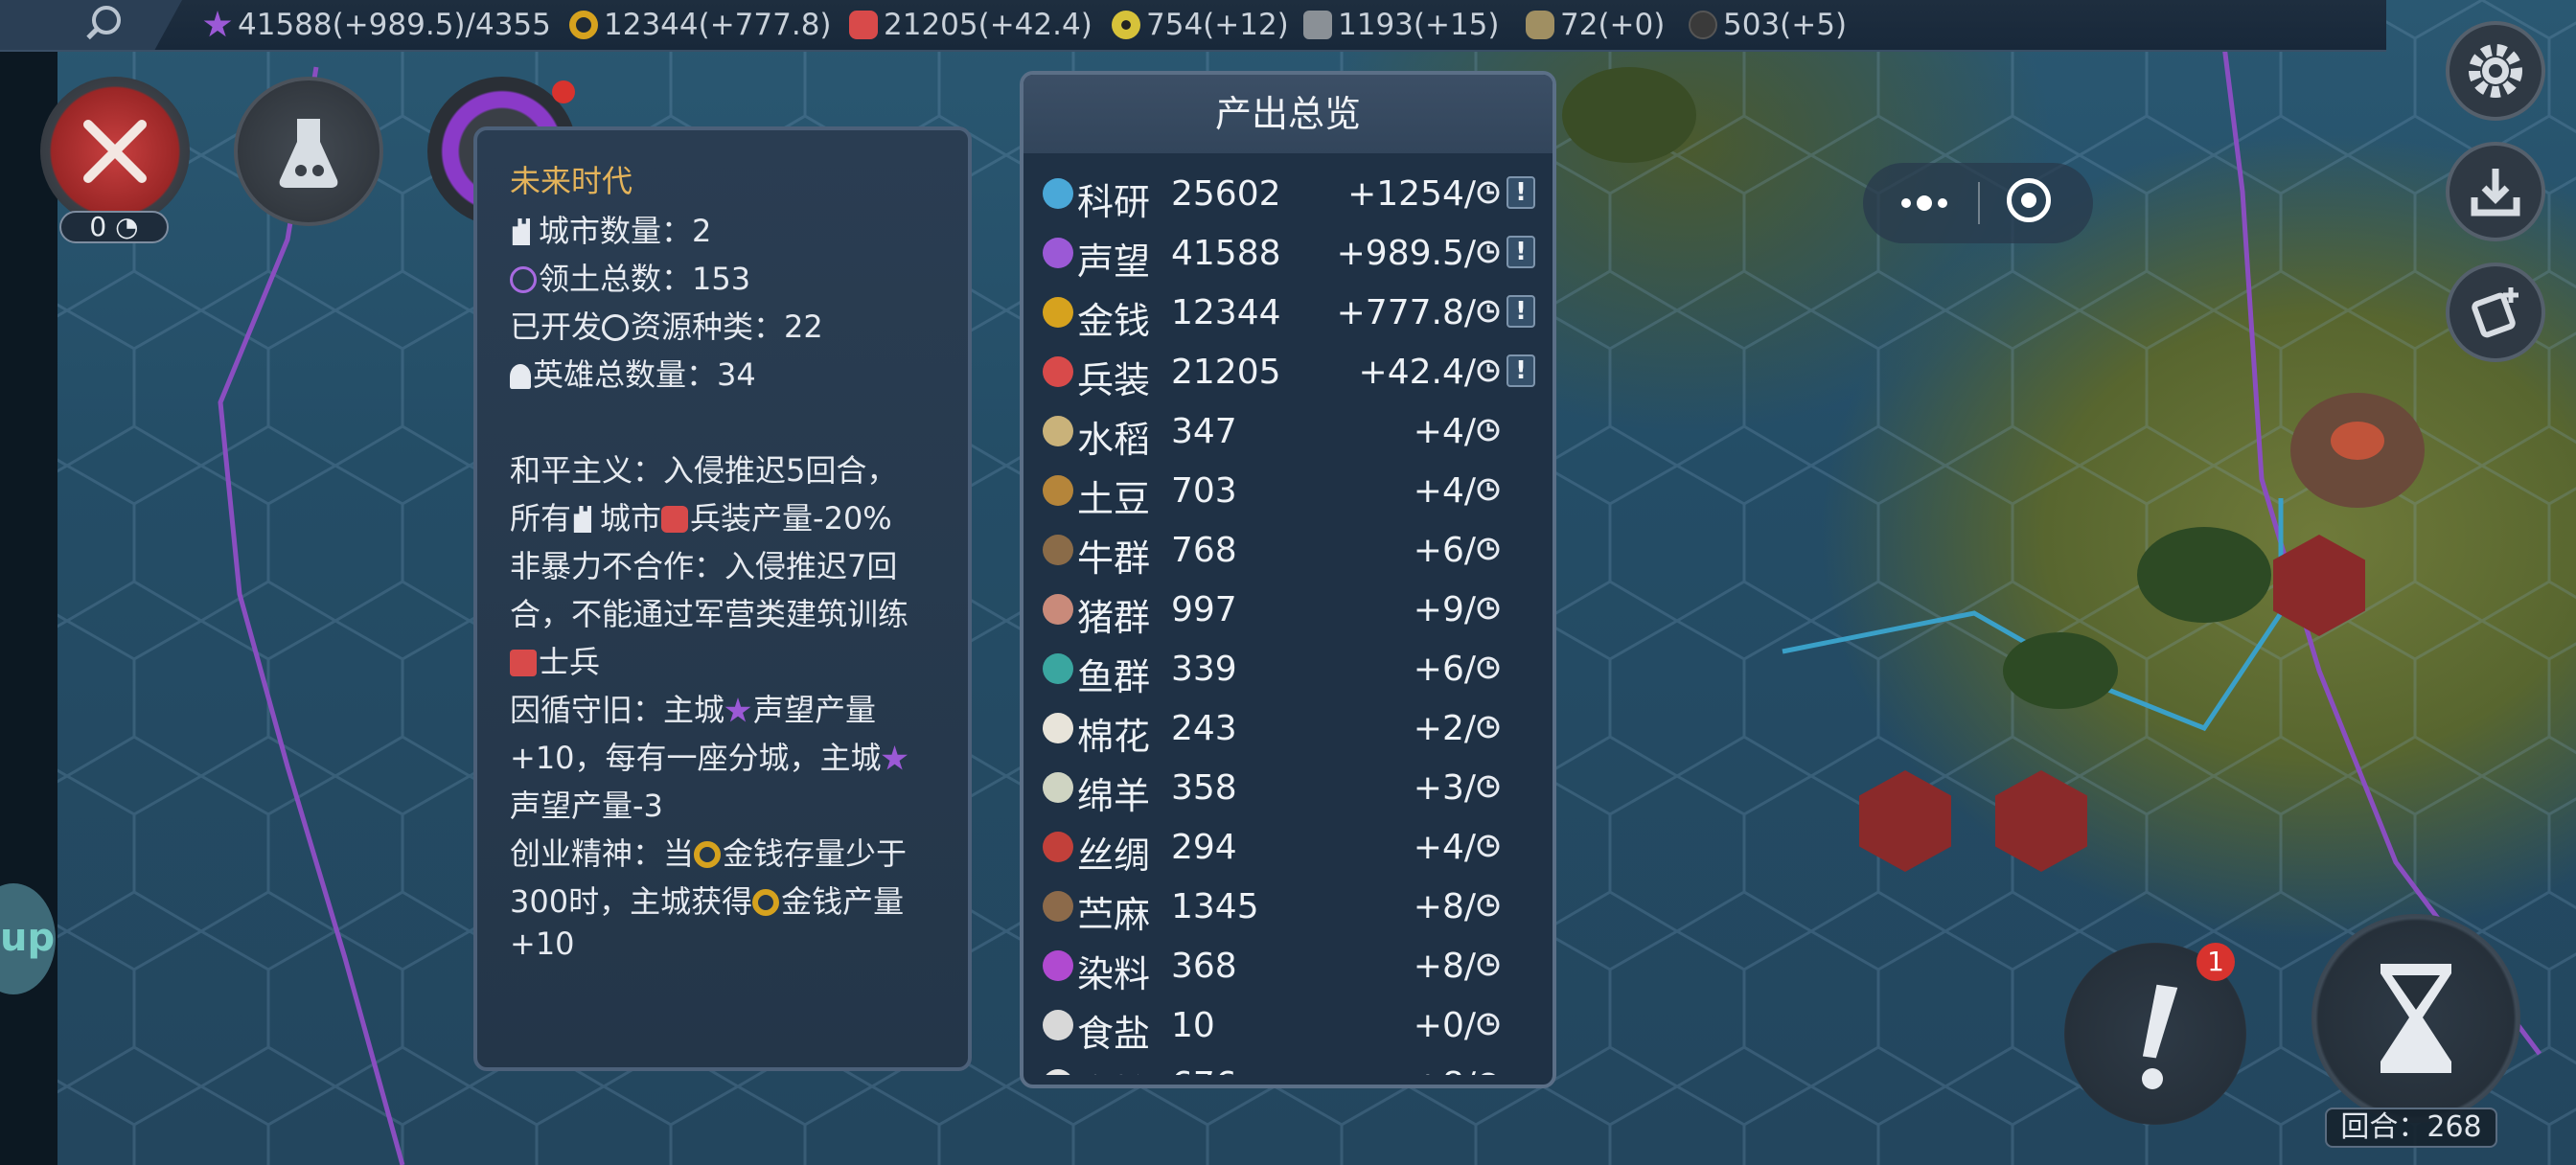  Describe the element at coordinates (1226, 254) in the screenshot. I see `resource-stock: 41588` at that location.